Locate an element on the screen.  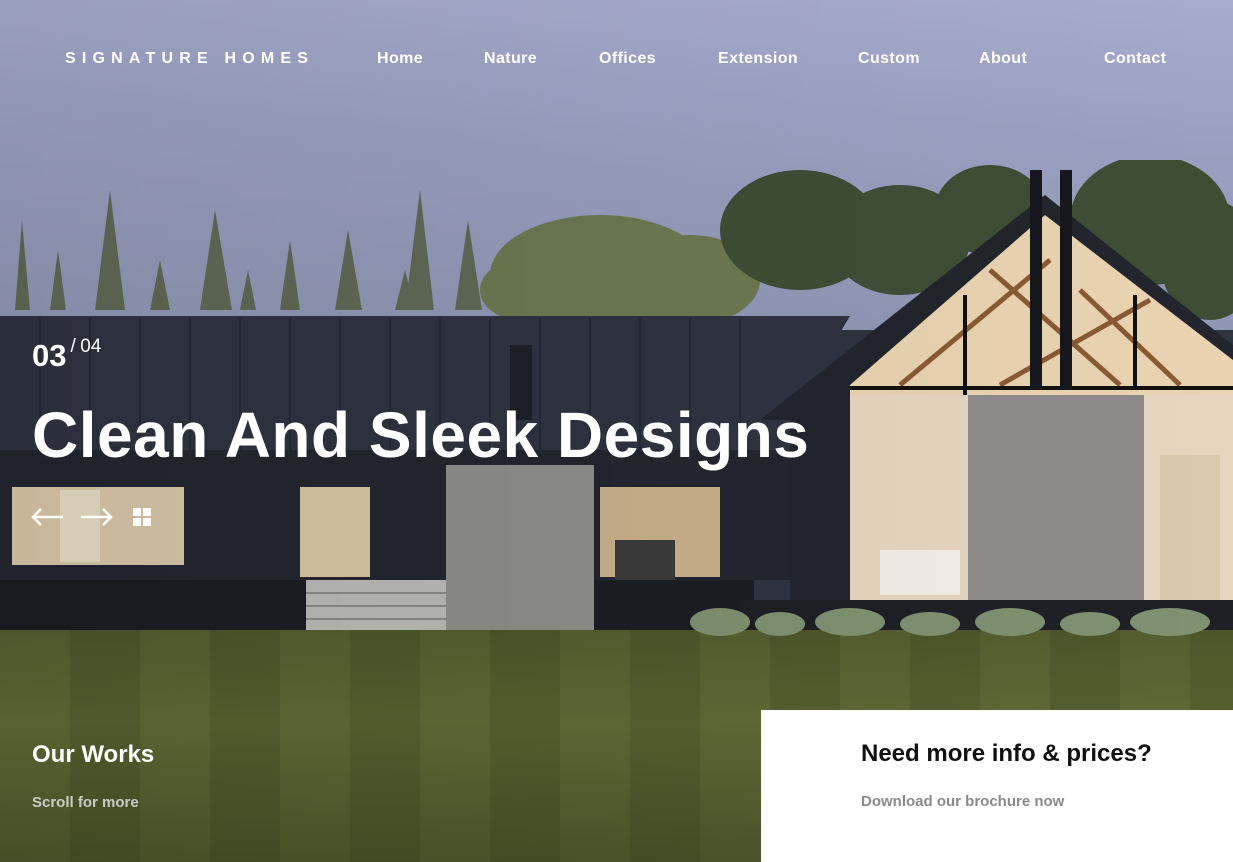
arrow-left-icon is located at coordinates (47, 519).